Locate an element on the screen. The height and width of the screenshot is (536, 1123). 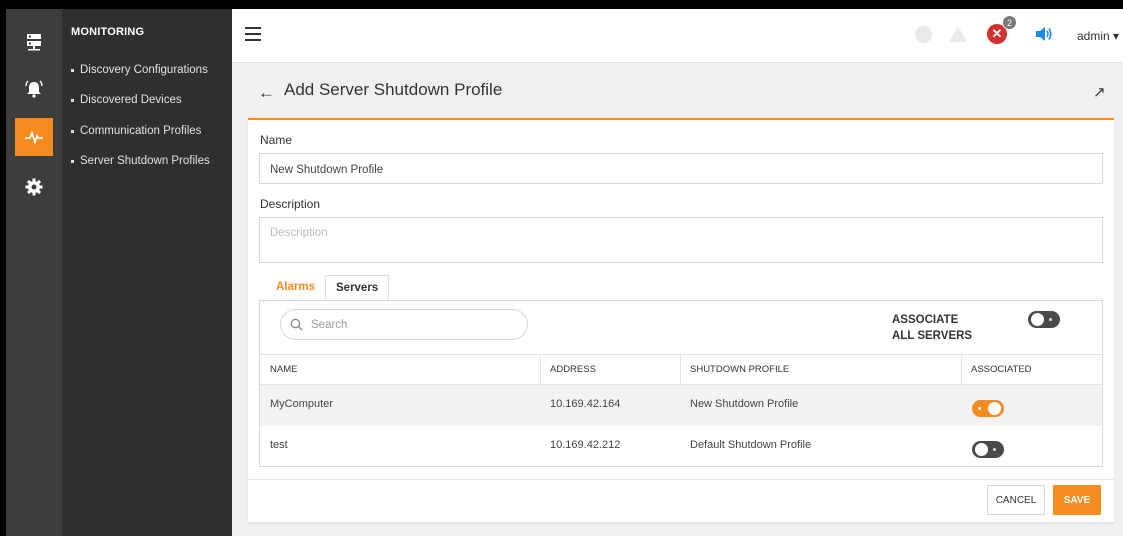
name-label: Name is located at coordinates (276, 140).